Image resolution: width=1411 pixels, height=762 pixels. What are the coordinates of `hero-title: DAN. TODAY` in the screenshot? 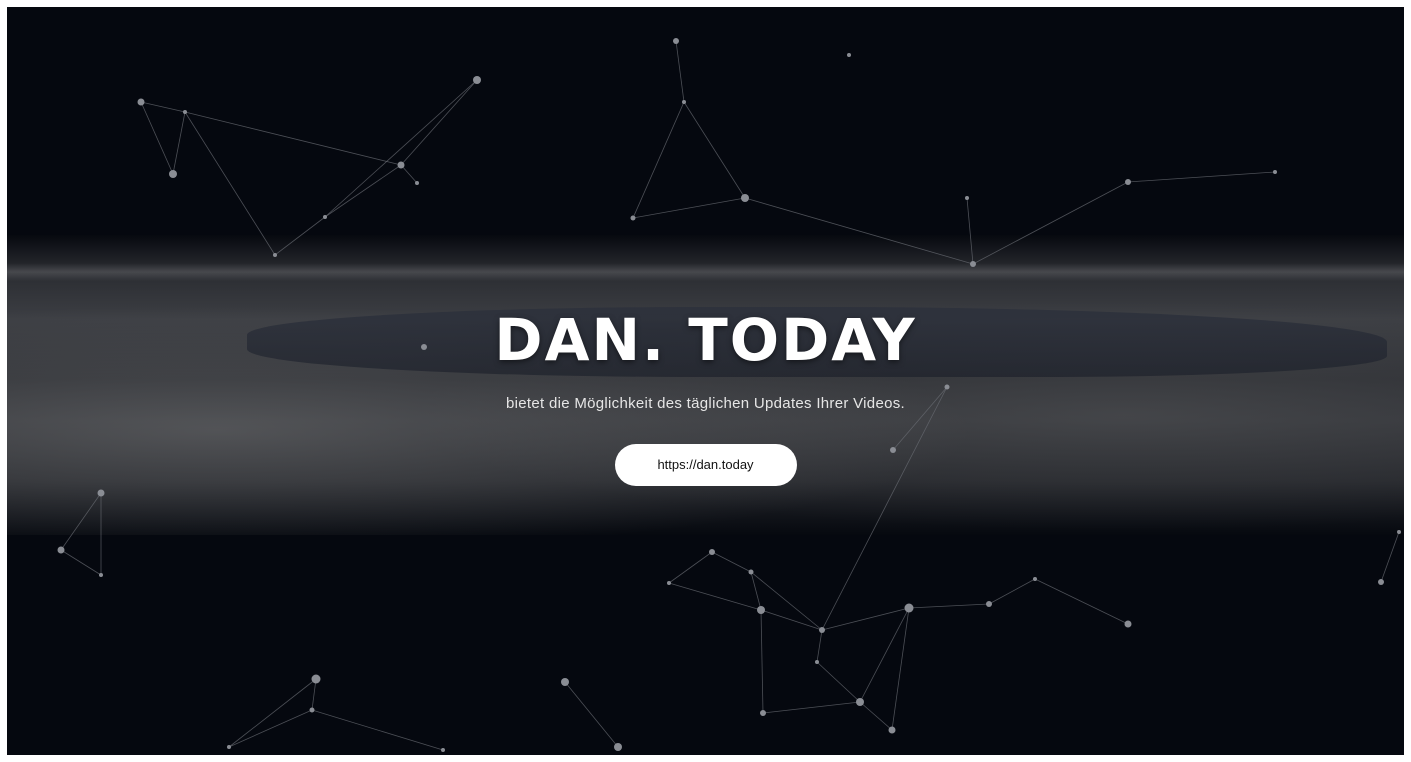 It's located at (705, 340).